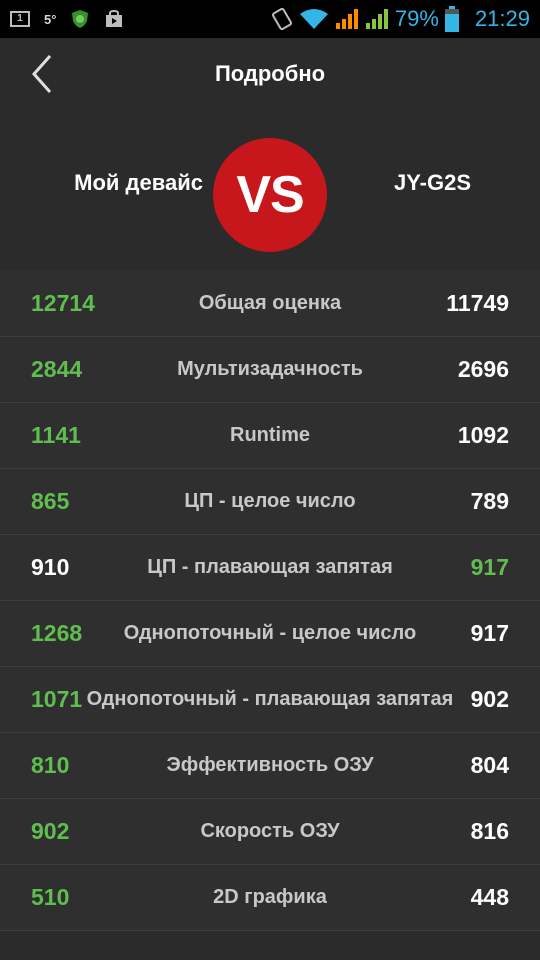 The image size is (540, 960). I want to click on table-row: 12714 Общая оценка 11749, so click(270, 303).